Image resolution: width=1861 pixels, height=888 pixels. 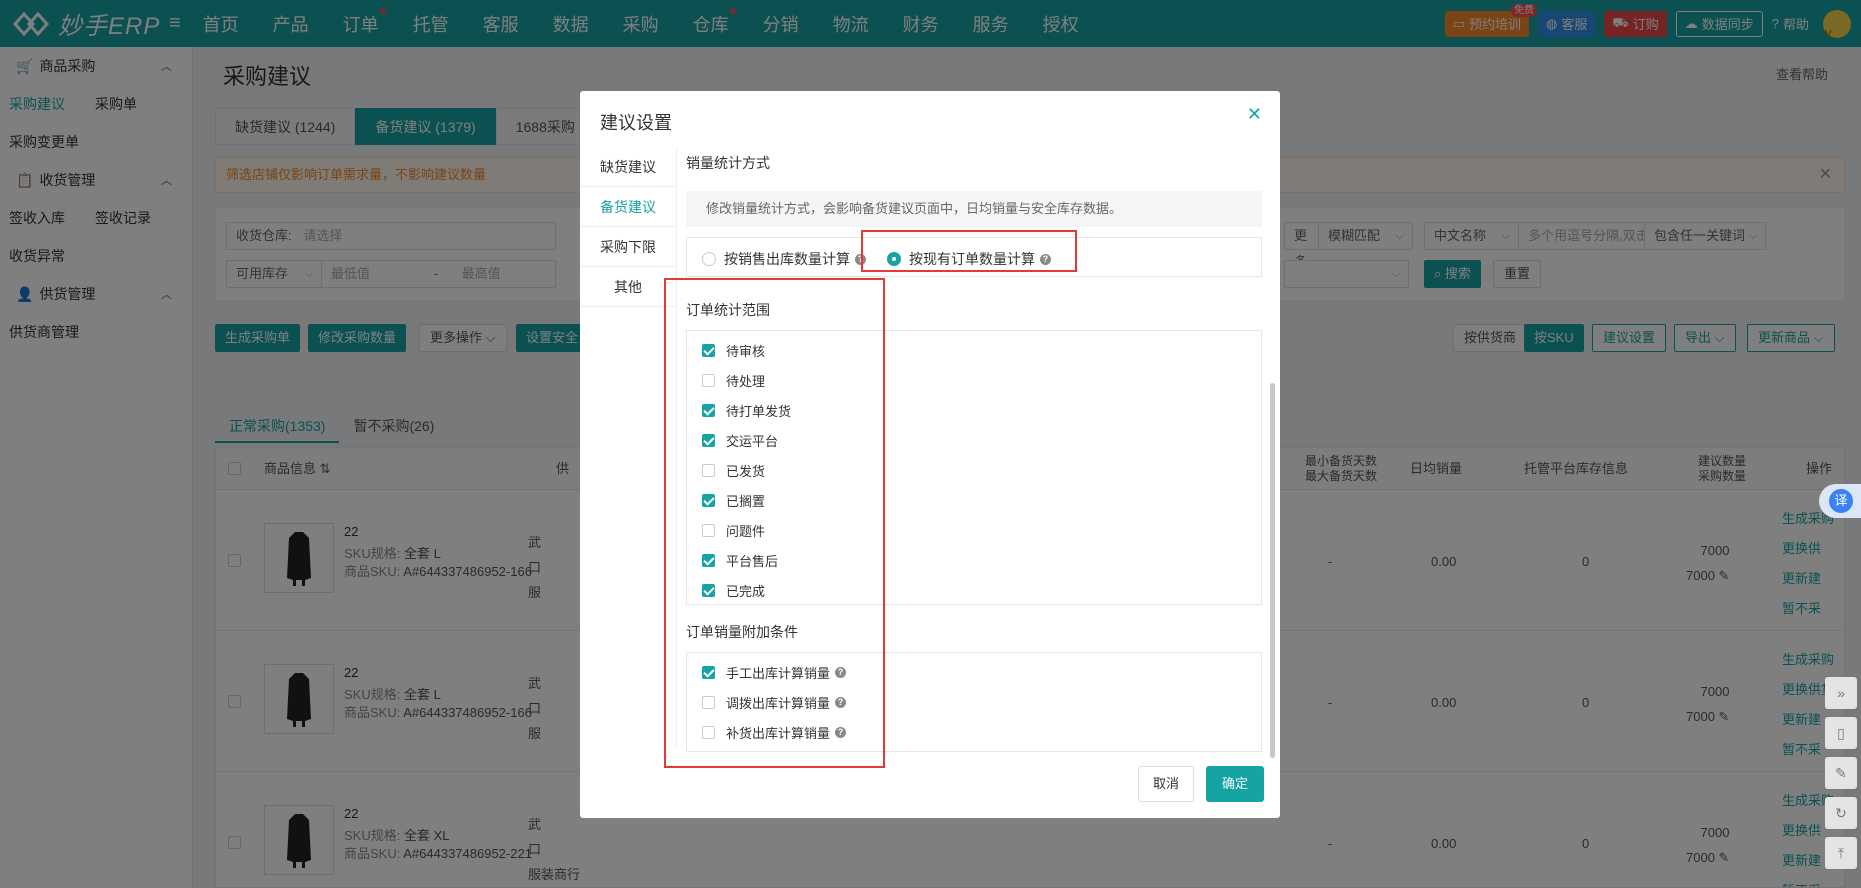 I want to click on back-to-top-icon: ⤒, so click(x=1841, y=853).